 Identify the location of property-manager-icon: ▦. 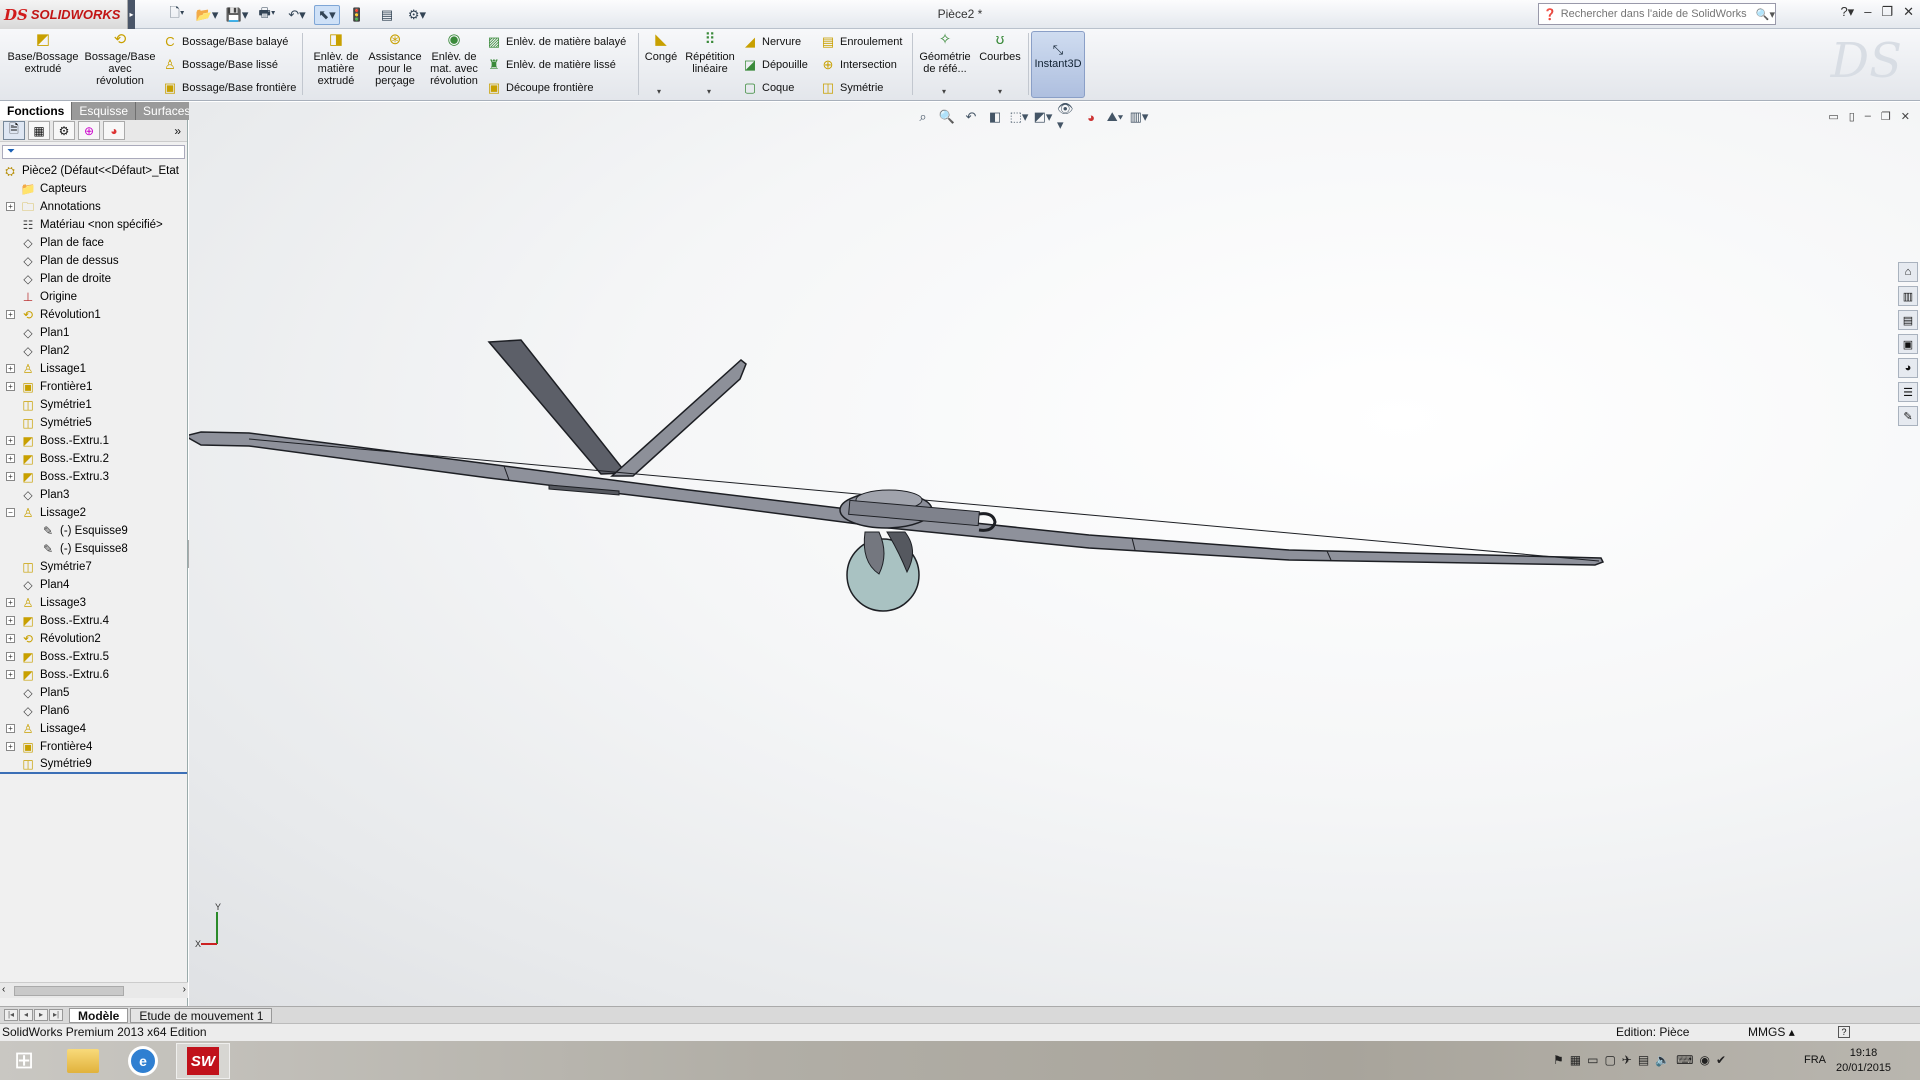
(39, 130).